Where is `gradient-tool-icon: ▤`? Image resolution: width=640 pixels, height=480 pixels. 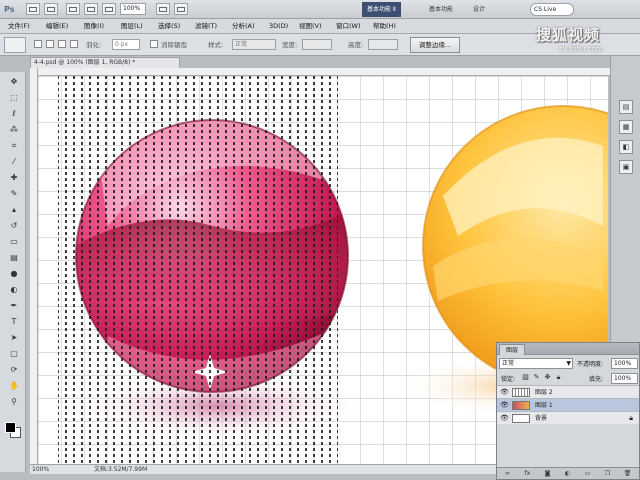 gradient-tool-icon: ▤ is located at coordinates (14, 257).